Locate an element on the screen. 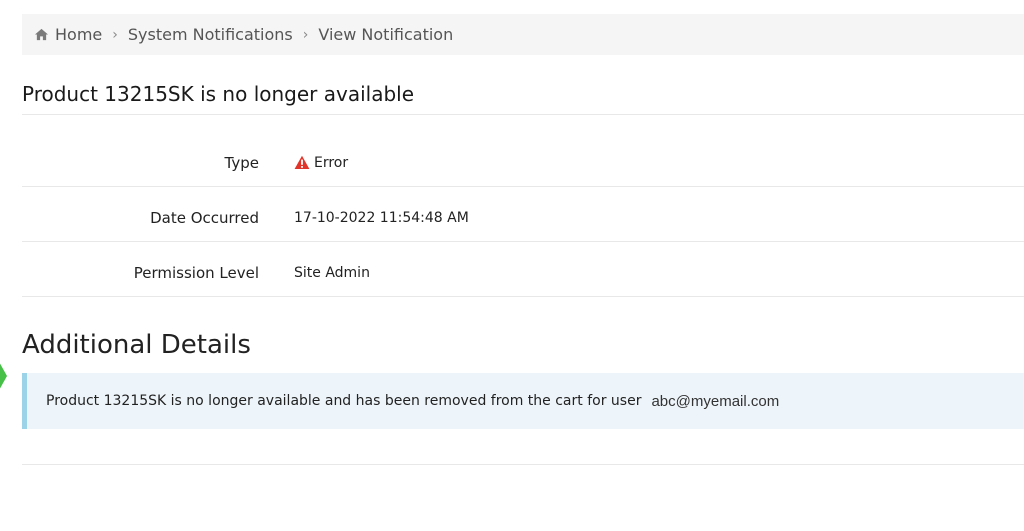 The width and height of the screenshot is (1024, 531). detail-label-type: Type is located at coordinates (241, 162).